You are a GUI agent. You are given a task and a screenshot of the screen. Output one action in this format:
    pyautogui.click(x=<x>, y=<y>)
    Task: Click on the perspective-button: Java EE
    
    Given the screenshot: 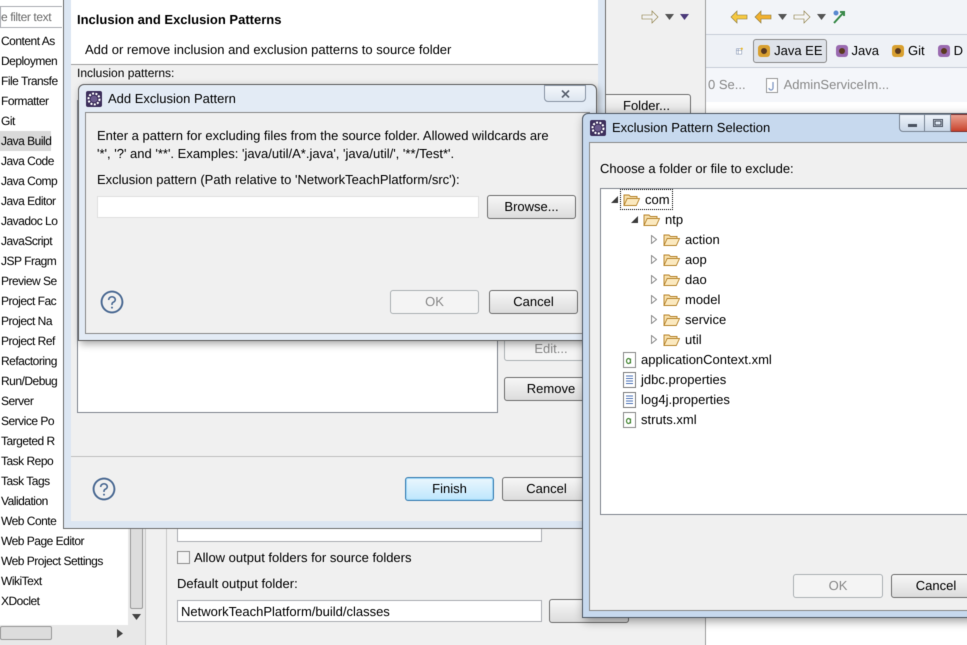 What is the action you would take?
    pyautogui.click(x=790, y=51)
    